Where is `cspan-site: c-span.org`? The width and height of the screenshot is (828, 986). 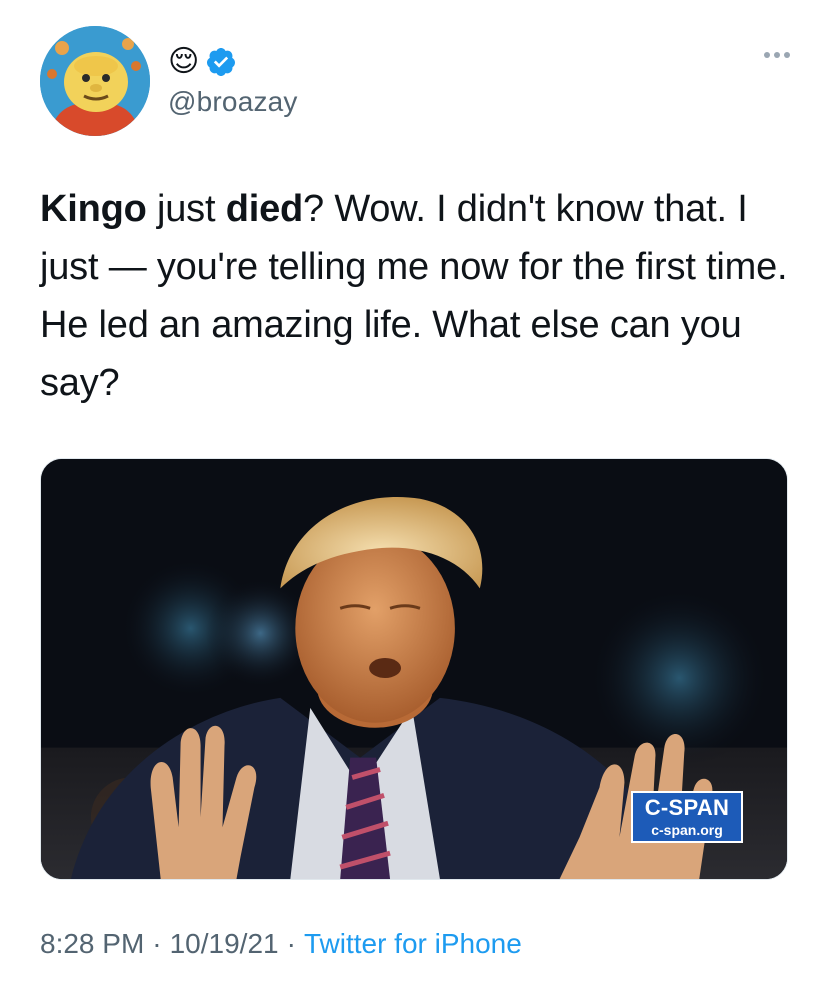 cspan-site: c-span.org is located at coordinates (687, 830).